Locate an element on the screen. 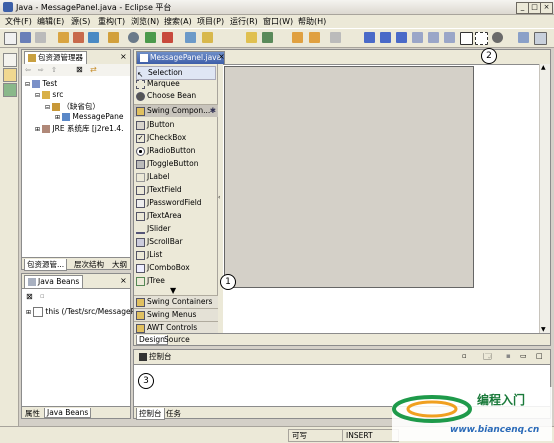 This screenshot has width=554, height=443. debug-icon is located at coordinates (133, 37).